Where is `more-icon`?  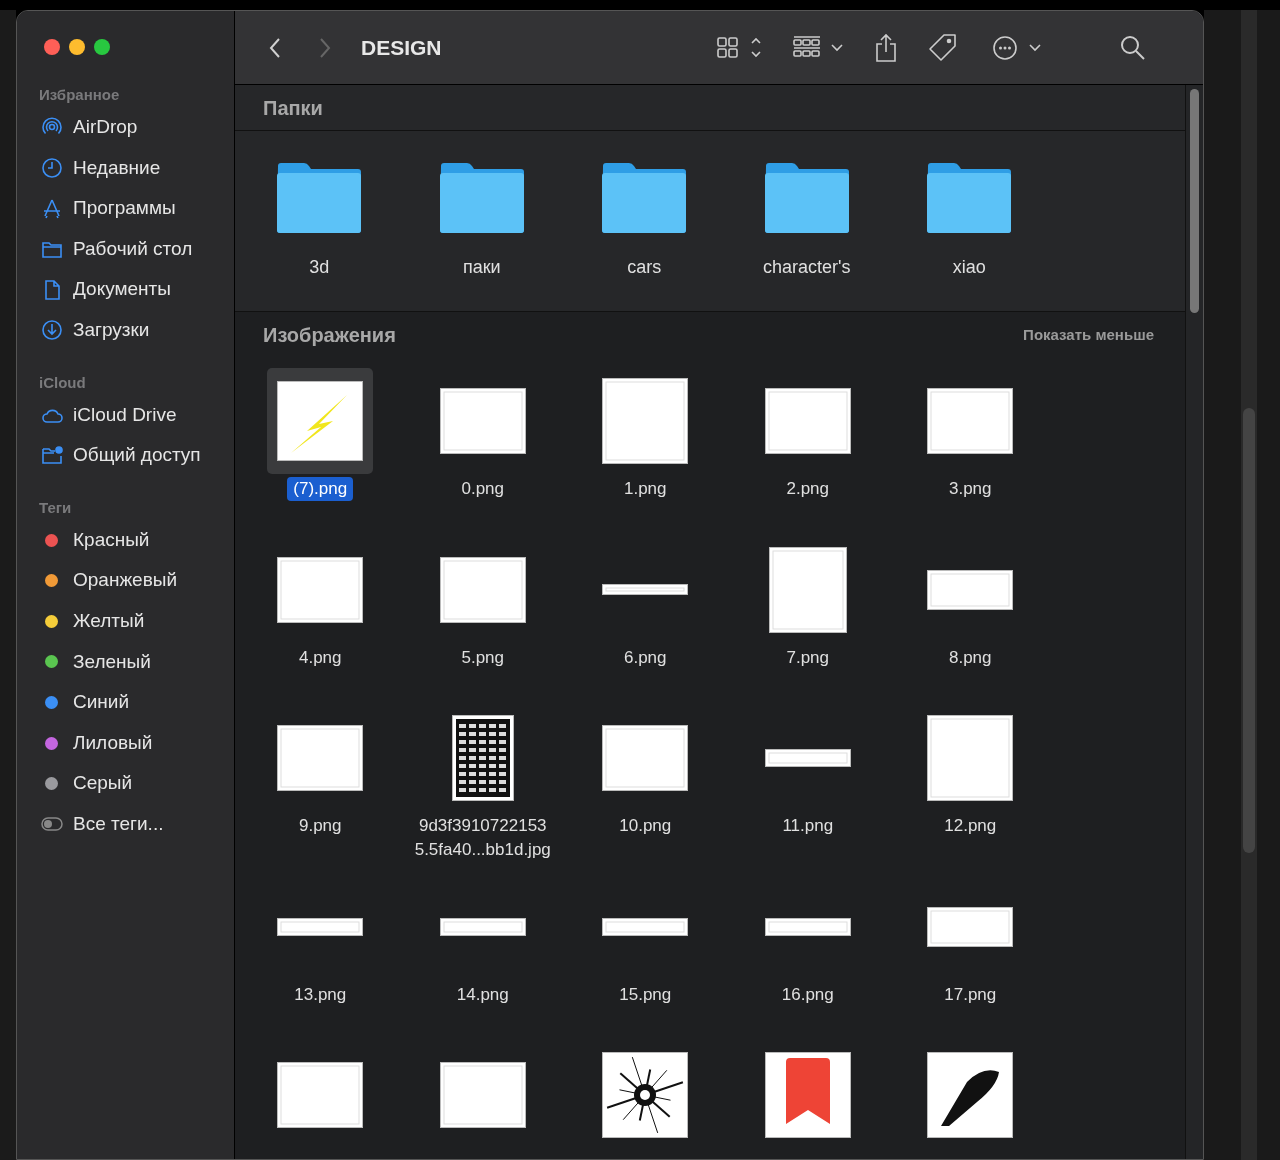 more-icon is located at coordinates (1016, 47).